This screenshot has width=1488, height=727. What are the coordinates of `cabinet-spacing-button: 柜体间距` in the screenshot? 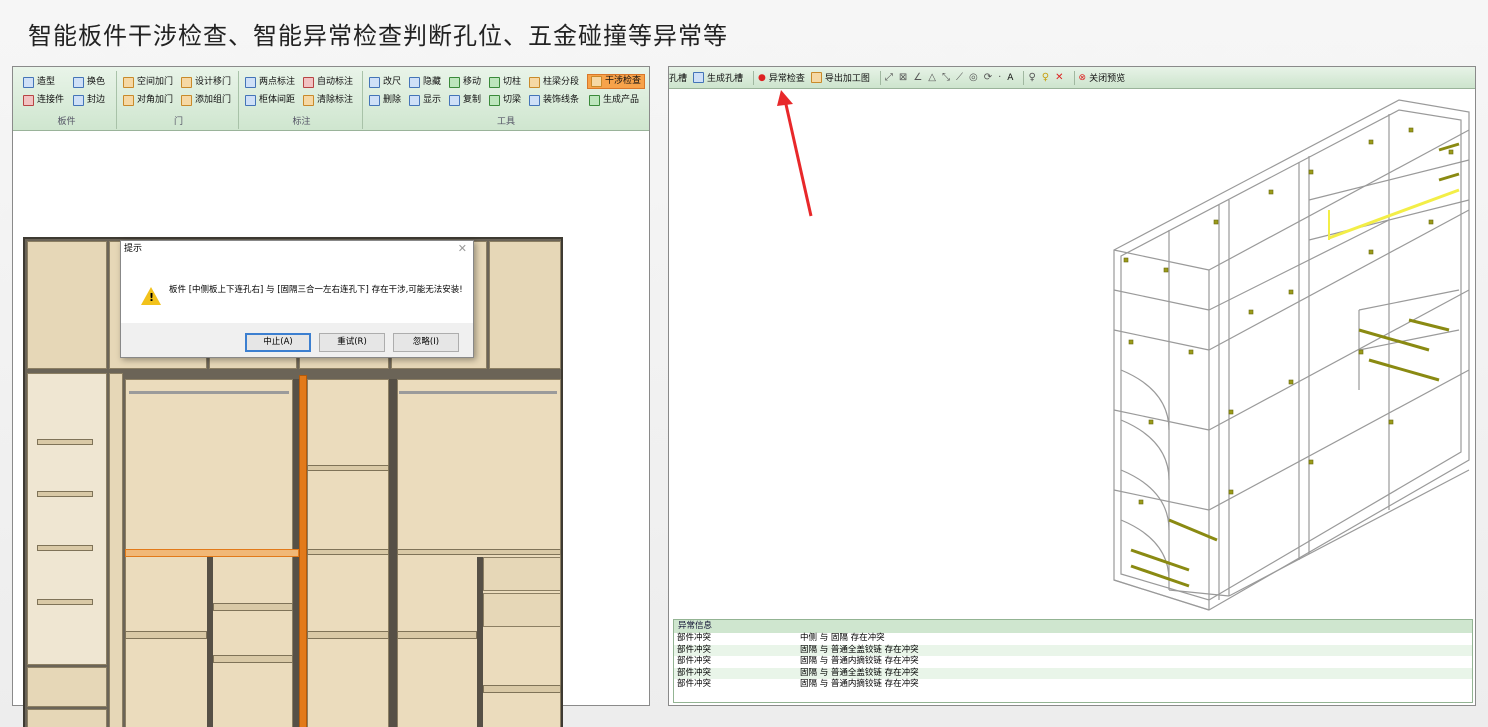 It's located at (270, 100).